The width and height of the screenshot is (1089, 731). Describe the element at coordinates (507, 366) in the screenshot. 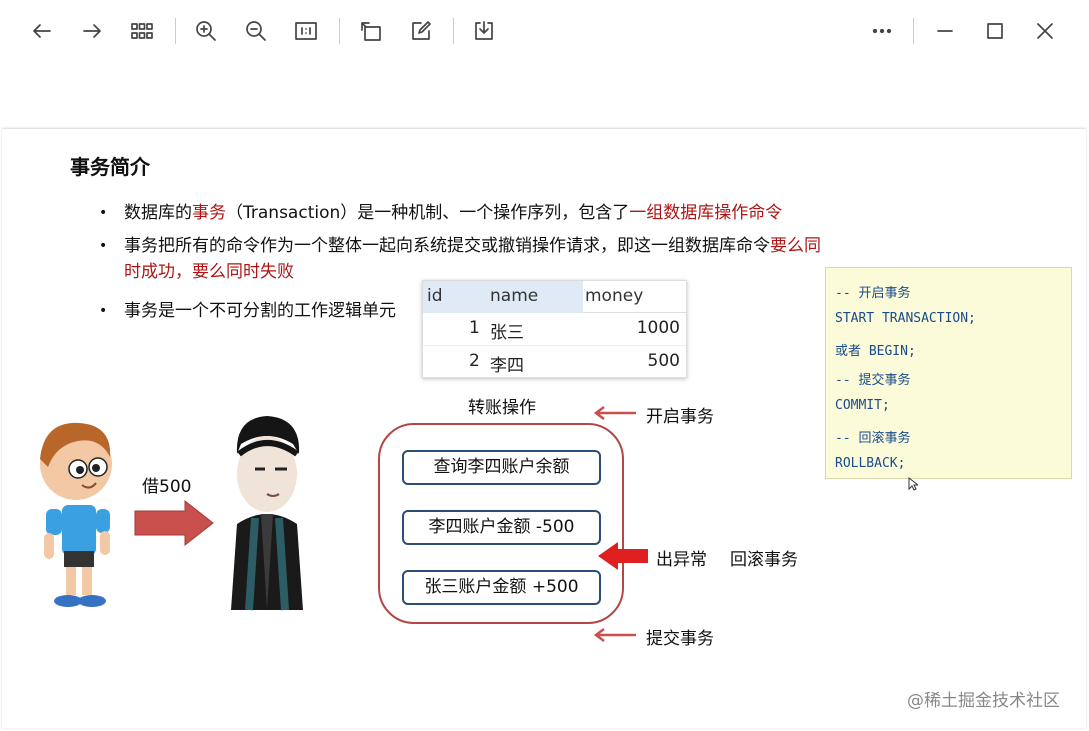

I see `cell-name: 李四` at that location.